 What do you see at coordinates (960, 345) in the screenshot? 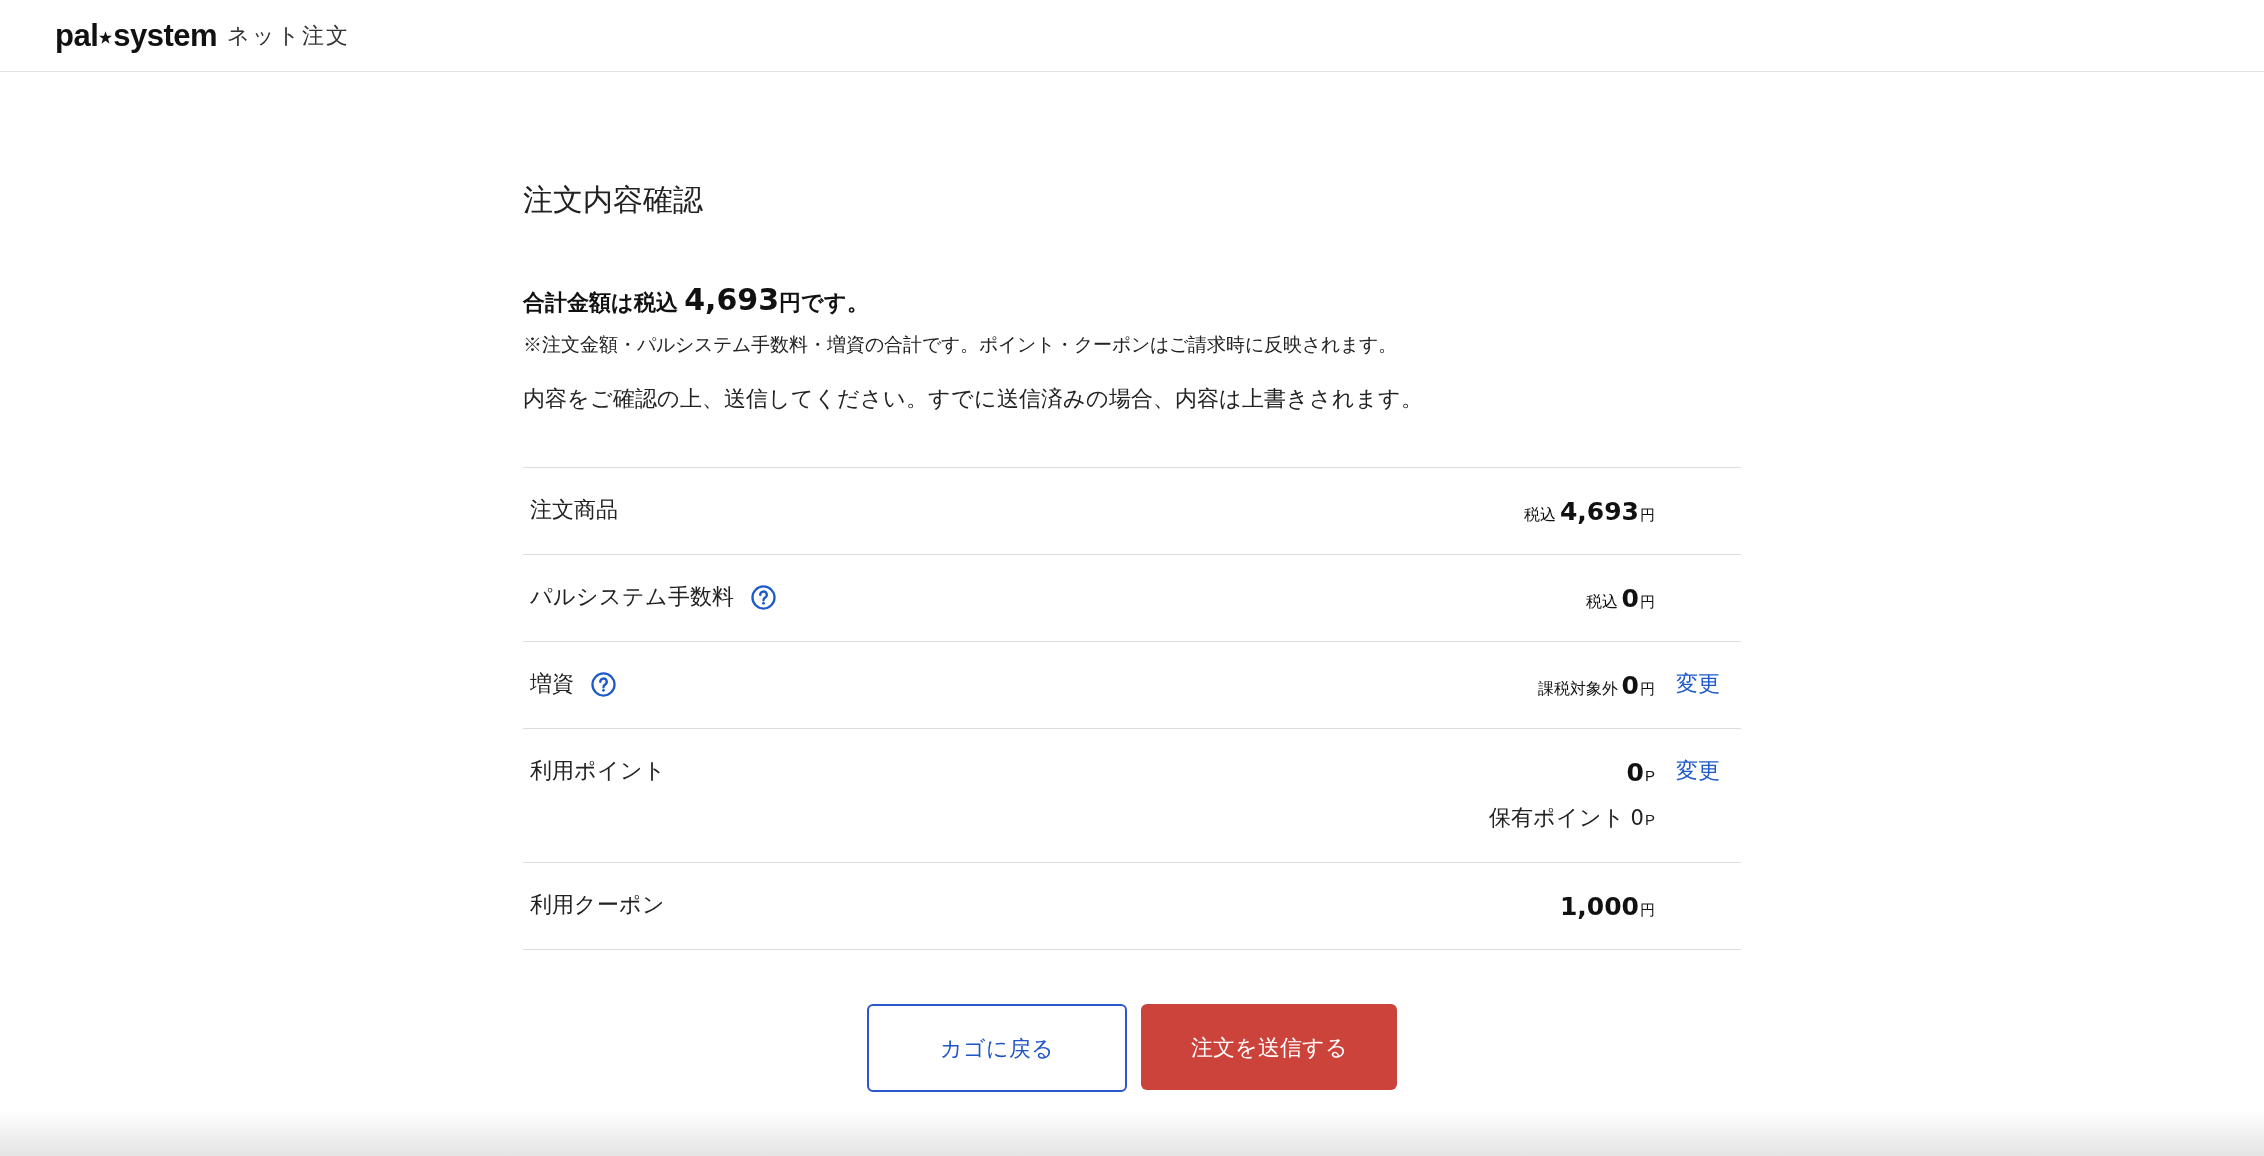
I see `note-text: ※注文金額・パルシステム手数料・増資の合計です。ポイント・クーポンはご請求時に反映されます。` at bounding box center [960, 345].